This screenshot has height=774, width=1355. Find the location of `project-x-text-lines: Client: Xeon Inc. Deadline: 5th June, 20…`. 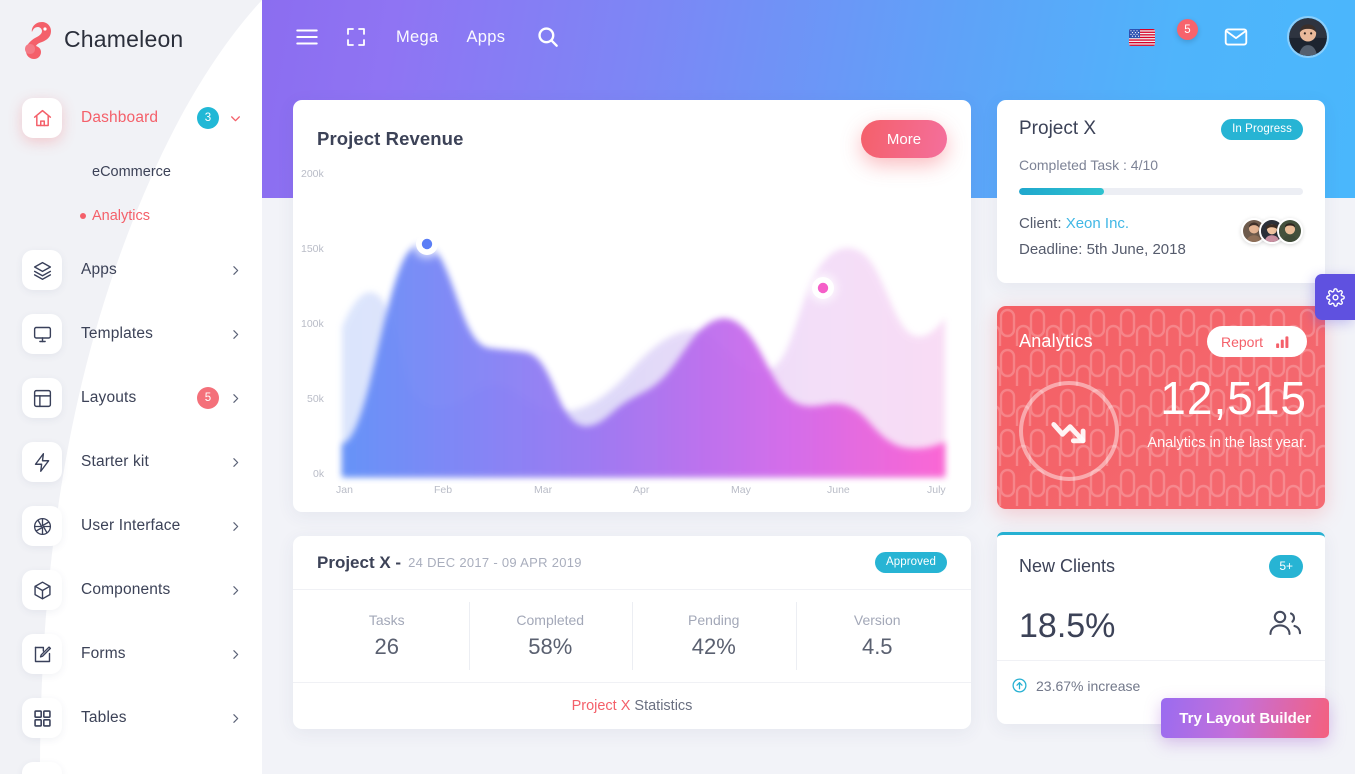

project-x-text-lines: Client: Xeon Inc. Deadline: 5th June, 20… is located at coordinates (1130, 237).